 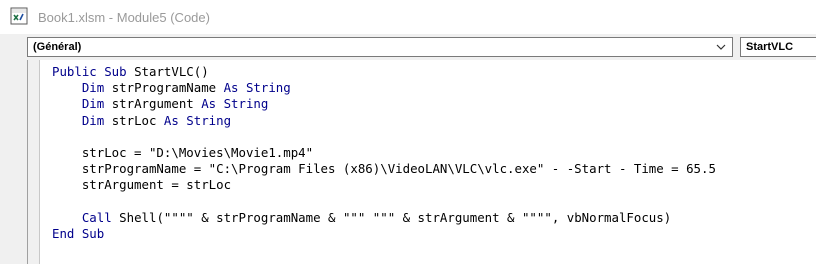 I want to click on code-line: Dim strArgument As String, so click(x=384, y=104).